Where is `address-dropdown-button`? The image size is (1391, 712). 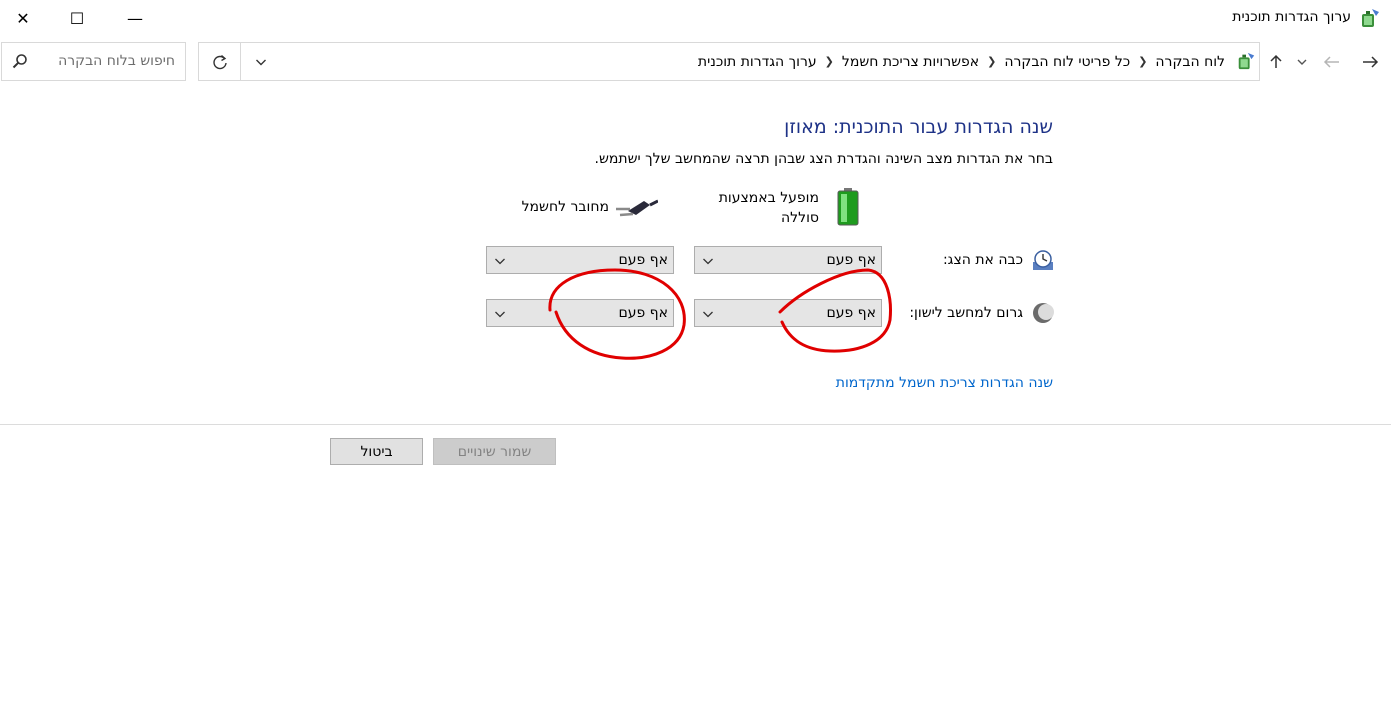
address-dropdown-button is located at coordinates (261, 61).